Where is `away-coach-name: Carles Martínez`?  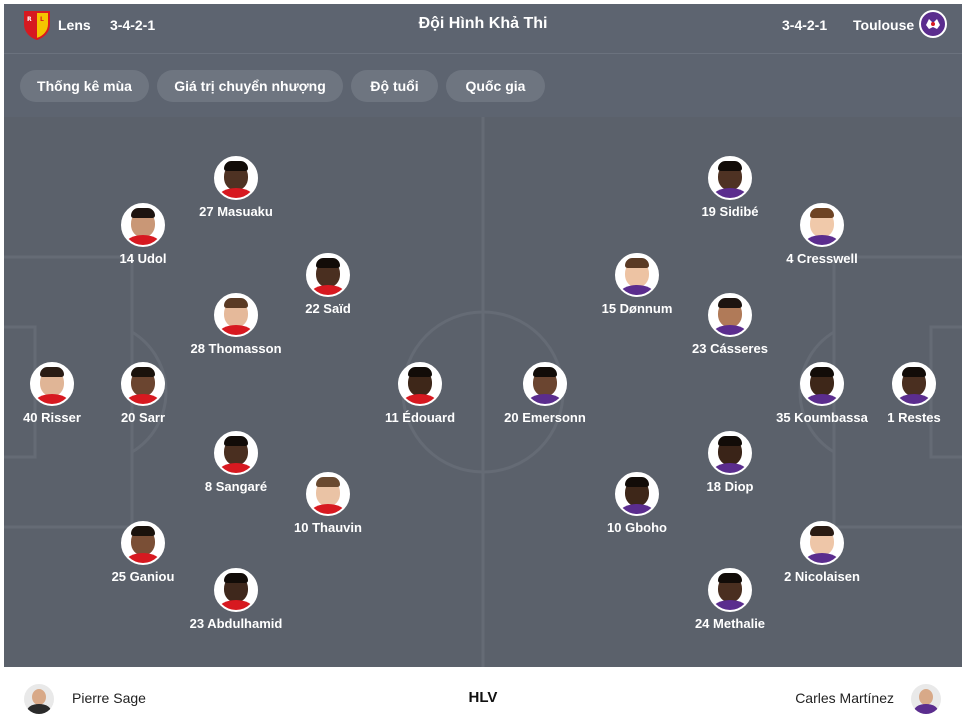 away-coach-name: Carles Martínez is located at coordinates (844, 698).